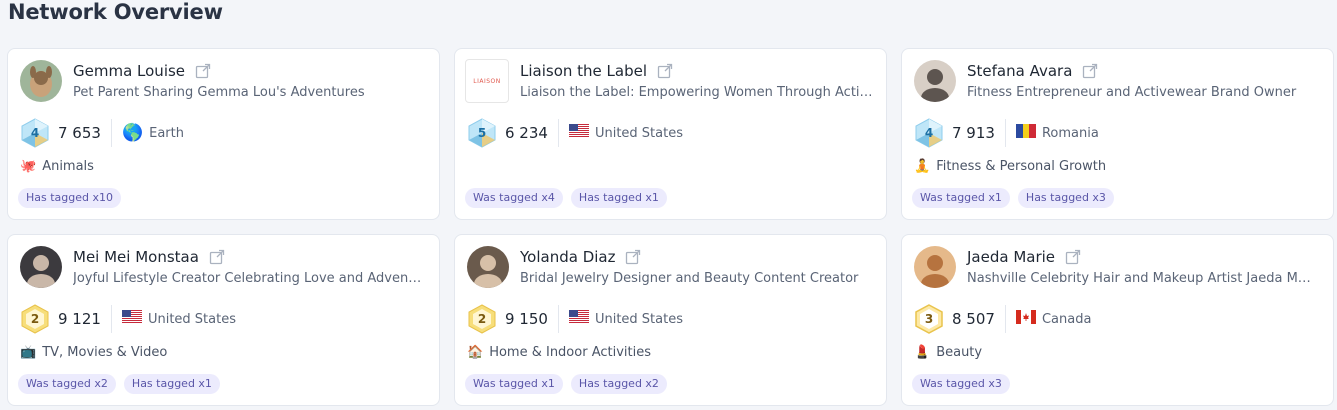 The width and height of the screenshot is (1337, 410). I want to click on creator-stats: 5 6 234 United States, so click(575, 133).